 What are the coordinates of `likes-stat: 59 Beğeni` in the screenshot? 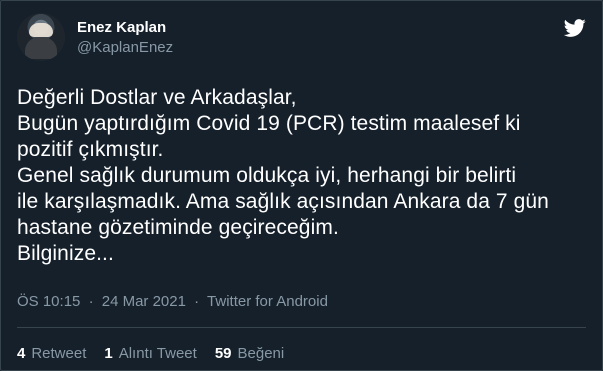 It's located at (249, 354).